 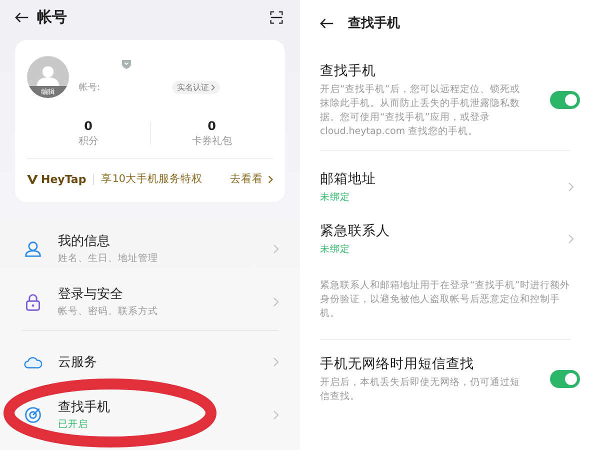 I want to click on menu-title: 云服务, so click(x=78, y=362).